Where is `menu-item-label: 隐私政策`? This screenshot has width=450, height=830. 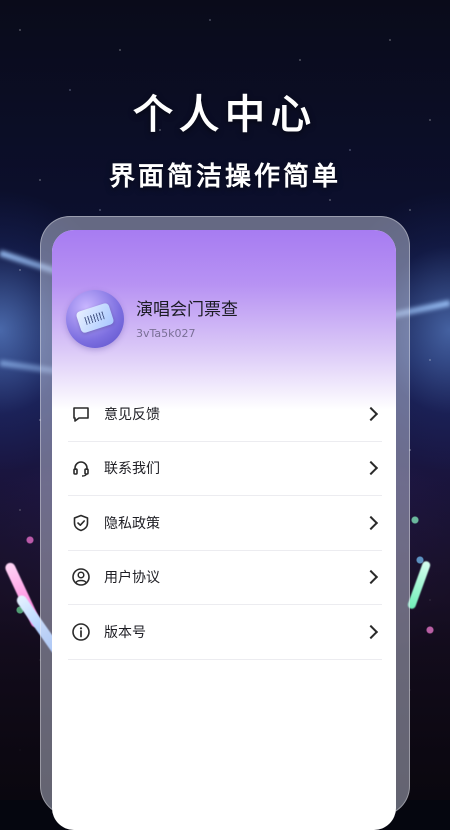 menu-item-label: 隐私政策 is located at coordinates (132, 523).